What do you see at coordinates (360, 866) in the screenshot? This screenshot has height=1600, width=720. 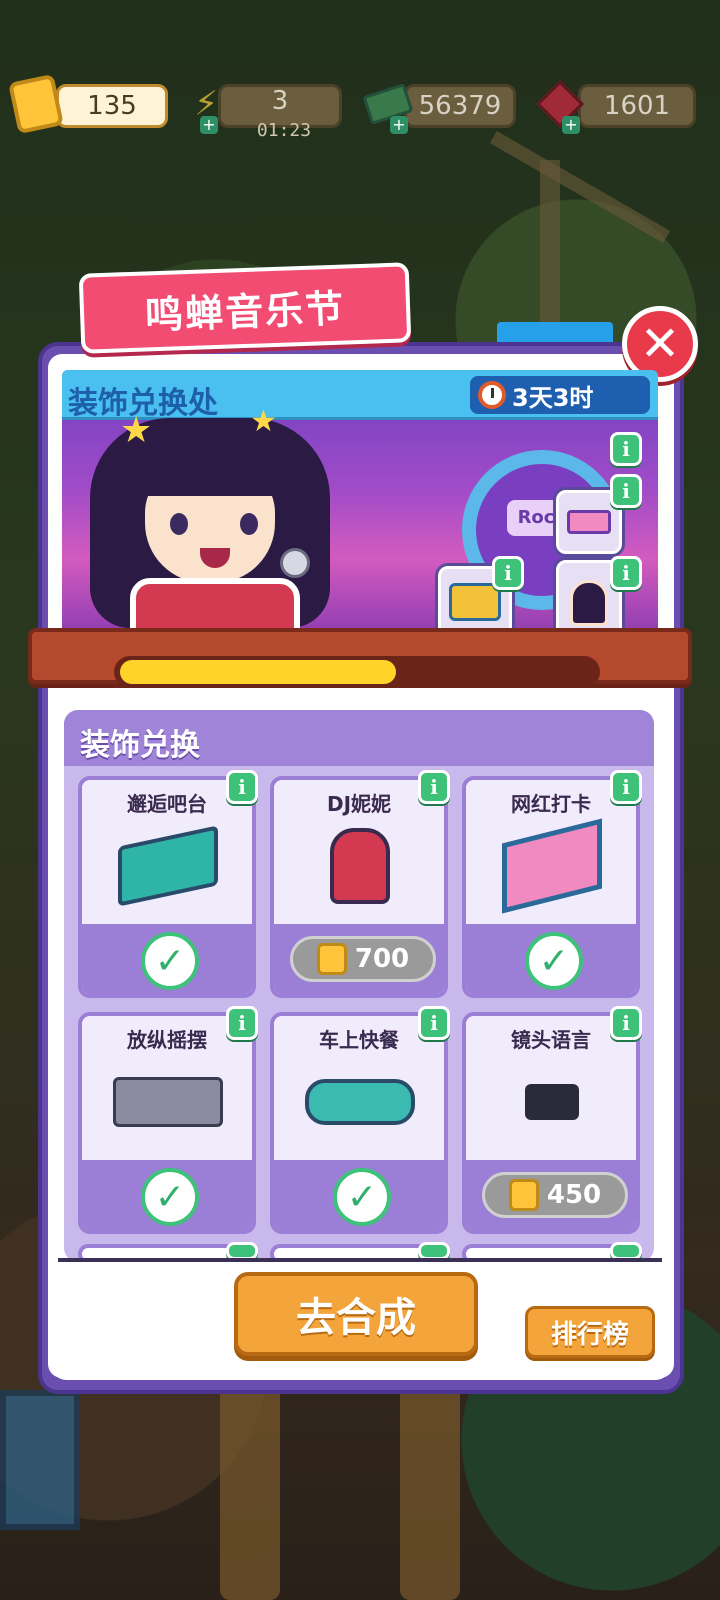 I see `dj-icon` at bounding box center [360, 866].